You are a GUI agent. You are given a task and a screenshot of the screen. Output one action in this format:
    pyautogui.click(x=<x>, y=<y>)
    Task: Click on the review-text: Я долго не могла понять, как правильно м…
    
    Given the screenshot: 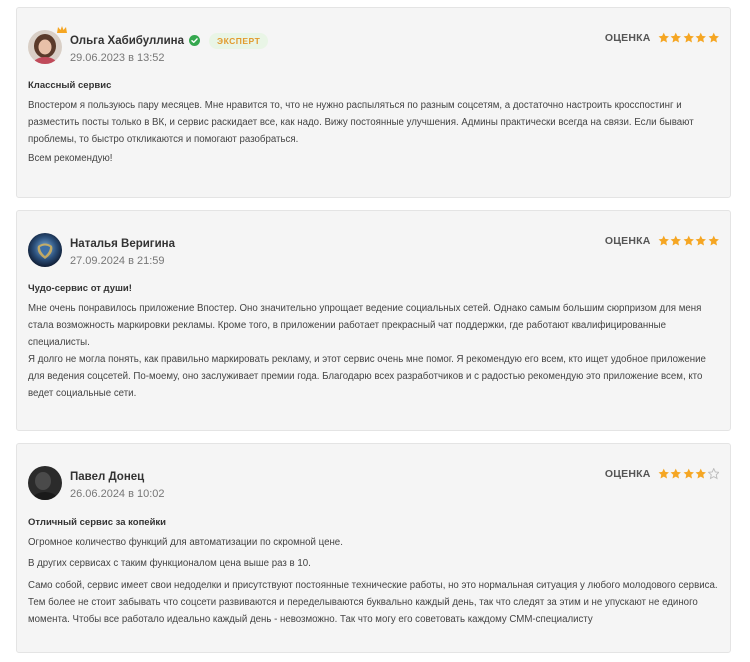 What is the action you would take?
    pyautogui.click(x=367, y=376)
    